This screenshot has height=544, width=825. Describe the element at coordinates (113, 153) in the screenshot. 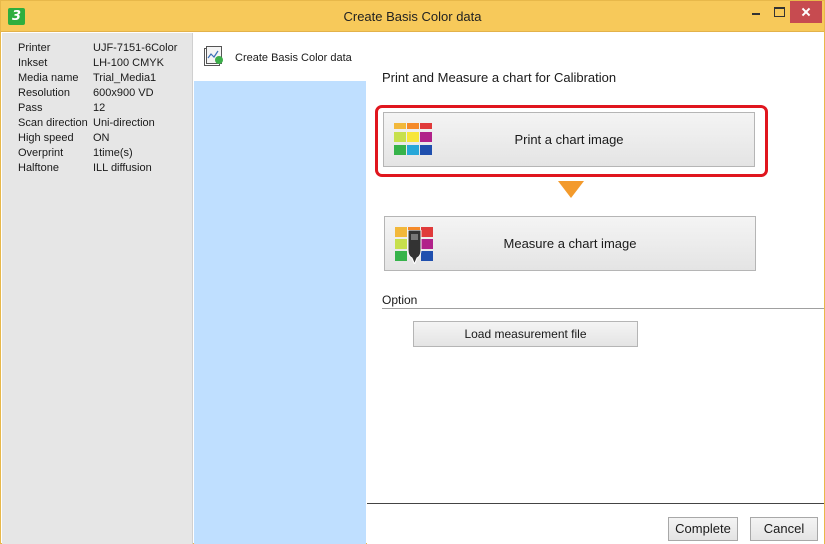

I see `info-value: 1time(s)` at that location.